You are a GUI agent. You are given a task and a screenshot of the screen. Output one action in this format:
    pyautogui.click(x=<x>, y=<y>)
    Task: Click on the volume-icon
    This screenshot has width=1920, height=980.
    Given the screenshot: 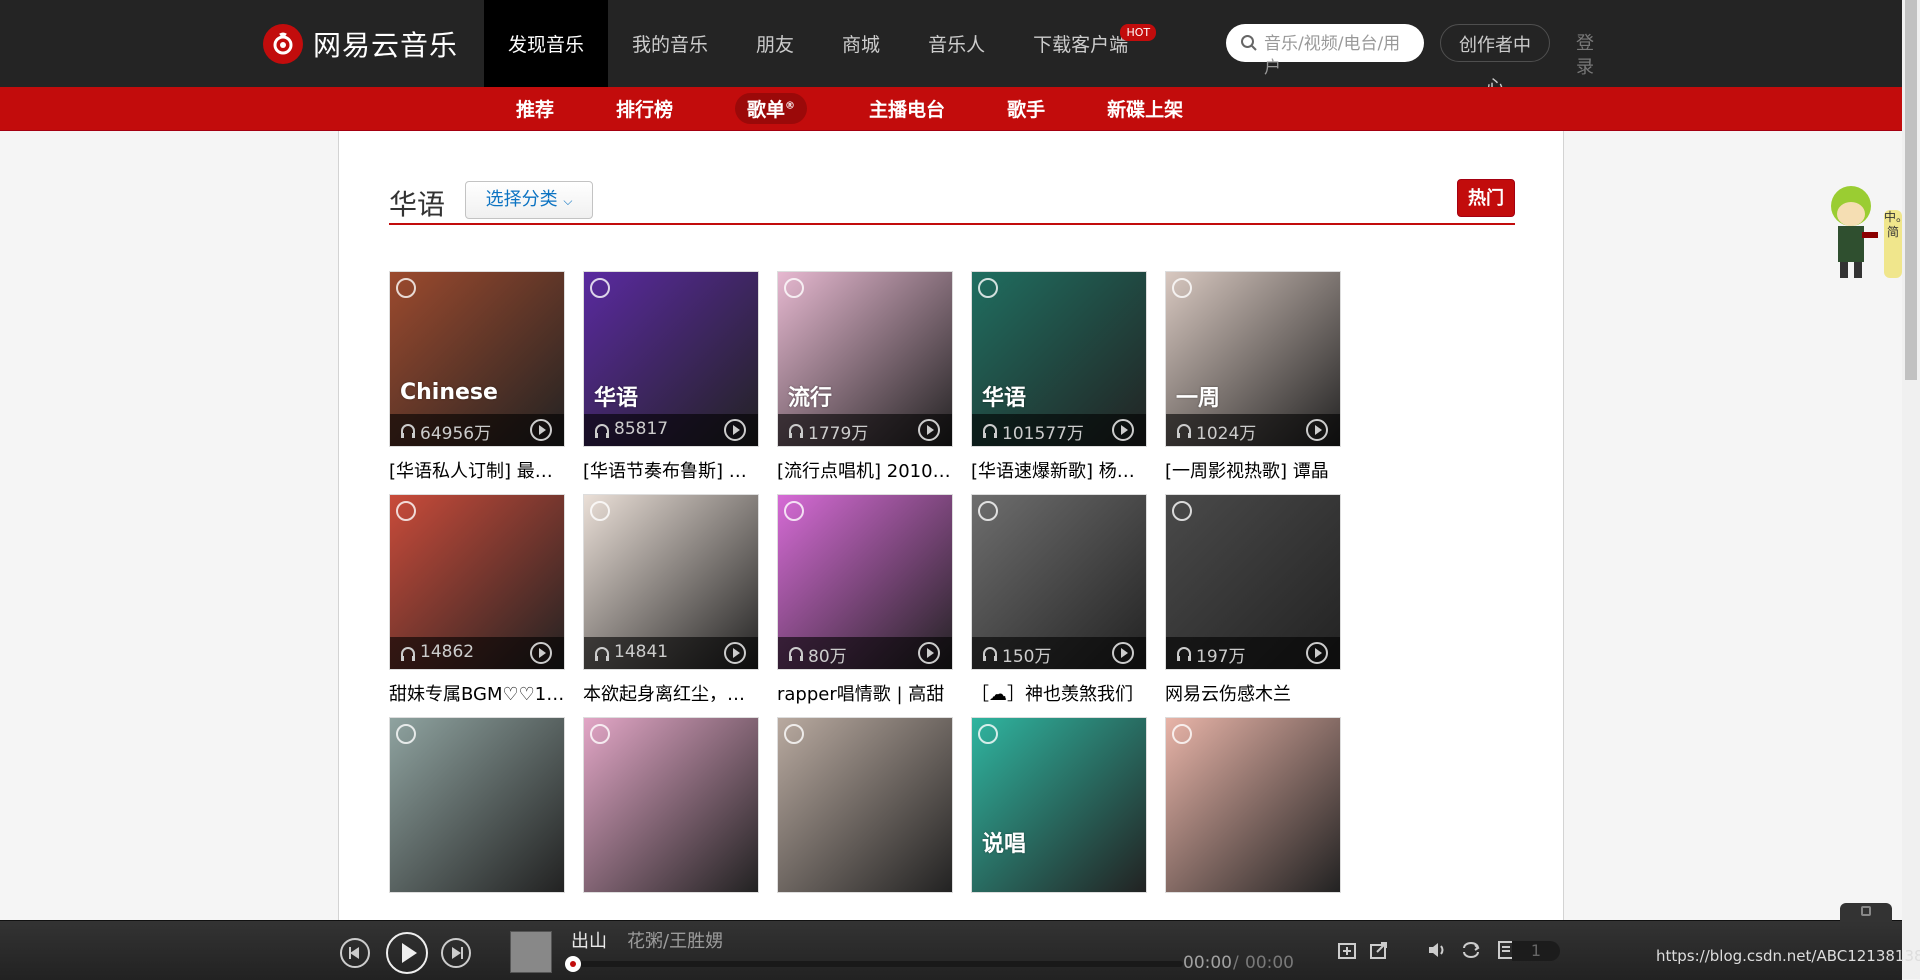 What is the action you would take?
    pyautogui.click(x=1437, y=950)
    